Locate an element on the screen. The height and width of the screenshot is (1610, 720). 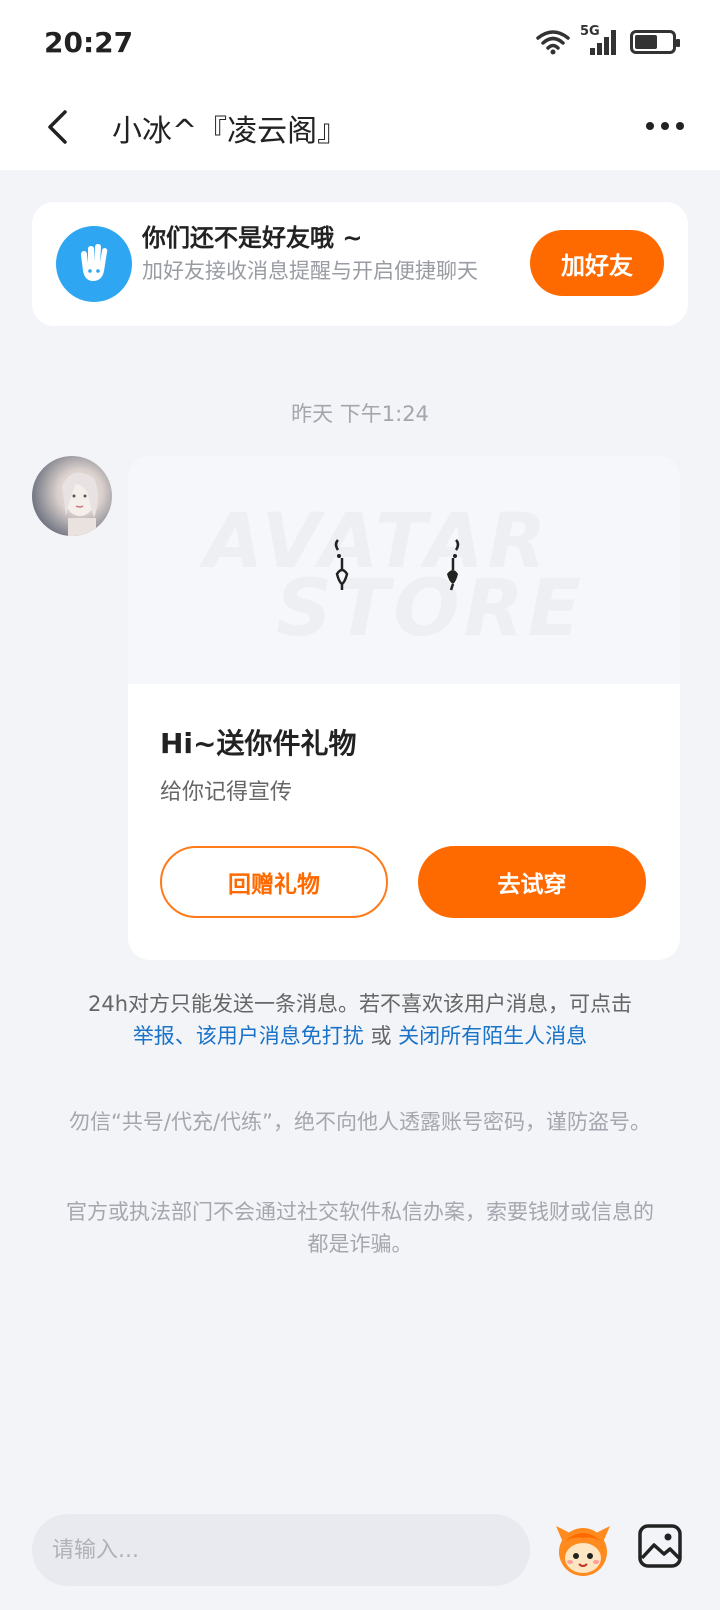
signal-icon: 5G is located at coordinates (600, 40).